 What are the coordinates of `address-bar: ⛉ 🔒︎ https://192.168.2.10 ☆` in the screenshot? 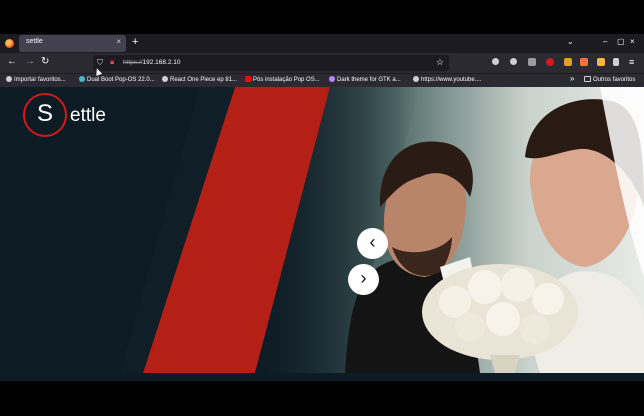 It's located at (271, 63).